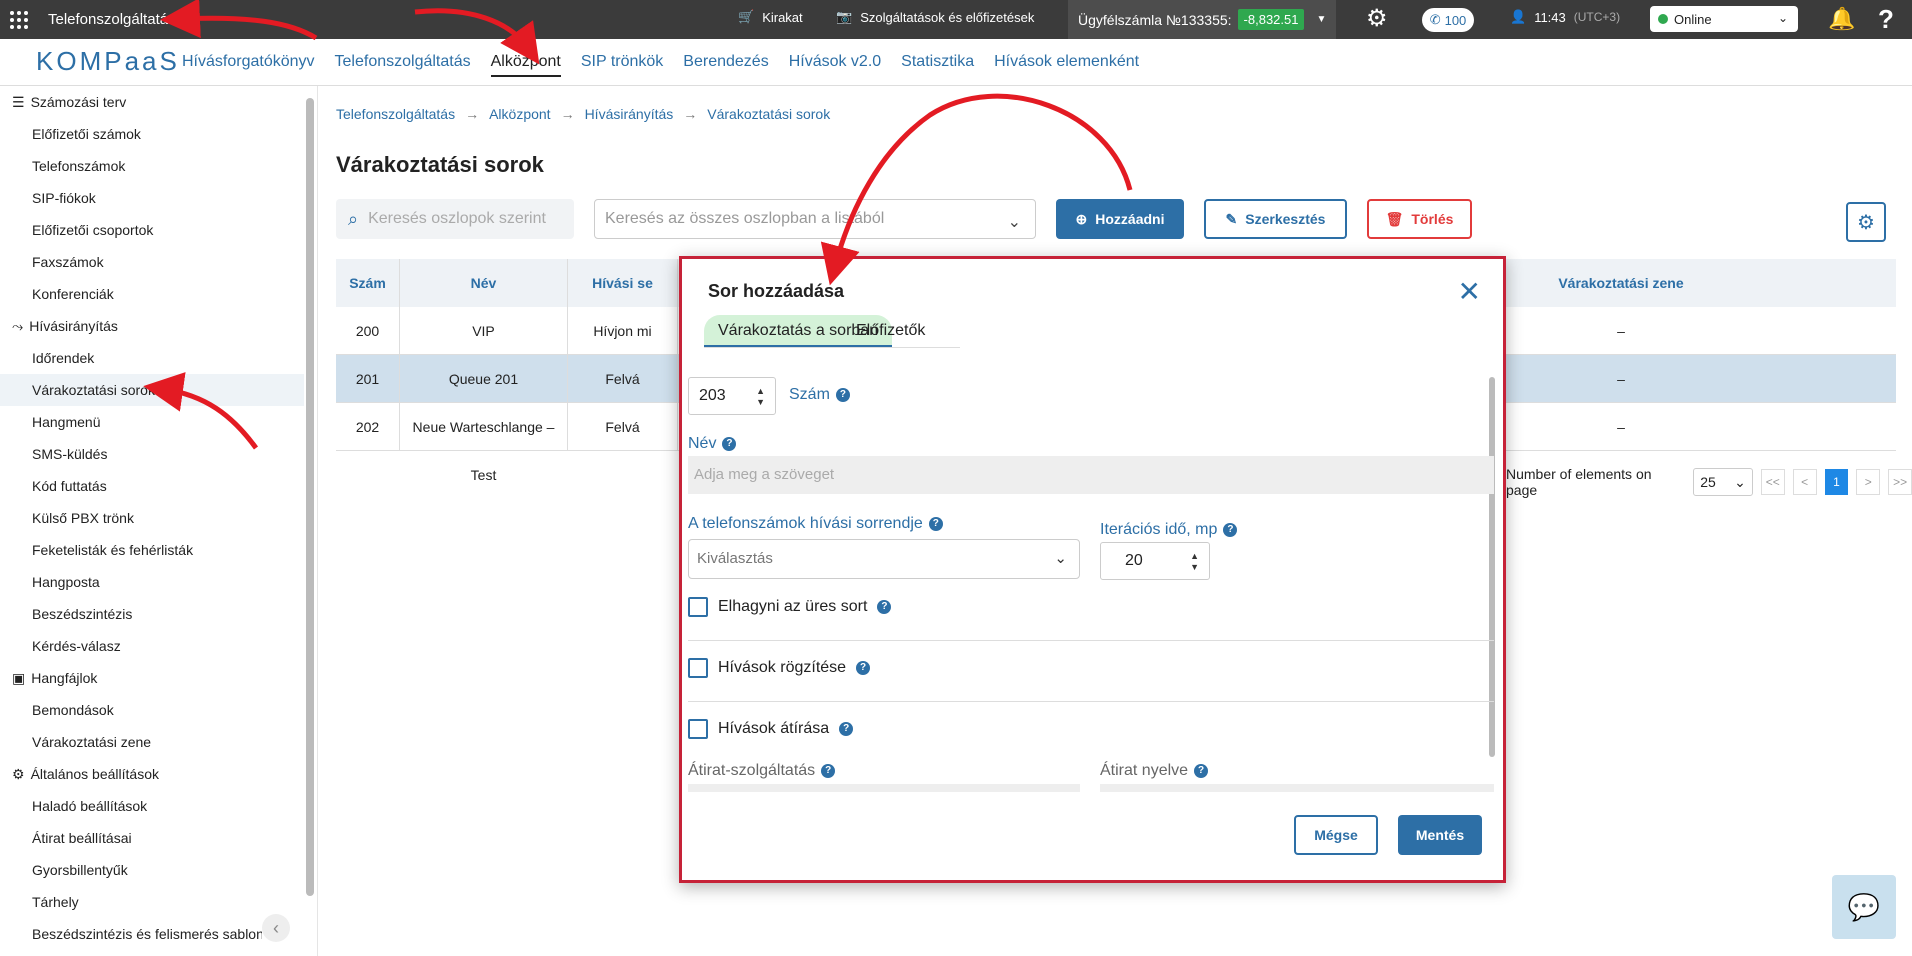 The image size is (1912, 956). What do you see at coordinates (1155, 561) in the screenshot?
I see `iteration-stepper: 20 ▲ ▼` at bounding box center [1155, 561].